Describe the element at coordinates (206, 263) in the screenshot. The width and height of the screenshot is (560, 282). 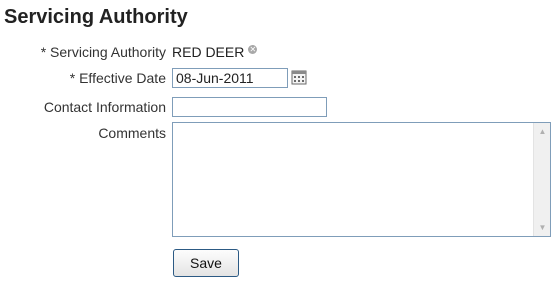
I see `save-button: Save` at that location.